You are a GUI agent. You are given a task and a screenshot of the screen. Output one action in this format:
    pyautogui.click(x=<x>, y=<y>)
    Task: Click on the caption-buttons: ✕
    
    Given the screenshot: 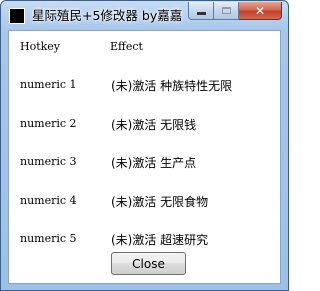 What is the action you would take?
    pyautogui.click(x=235, y=11)
    